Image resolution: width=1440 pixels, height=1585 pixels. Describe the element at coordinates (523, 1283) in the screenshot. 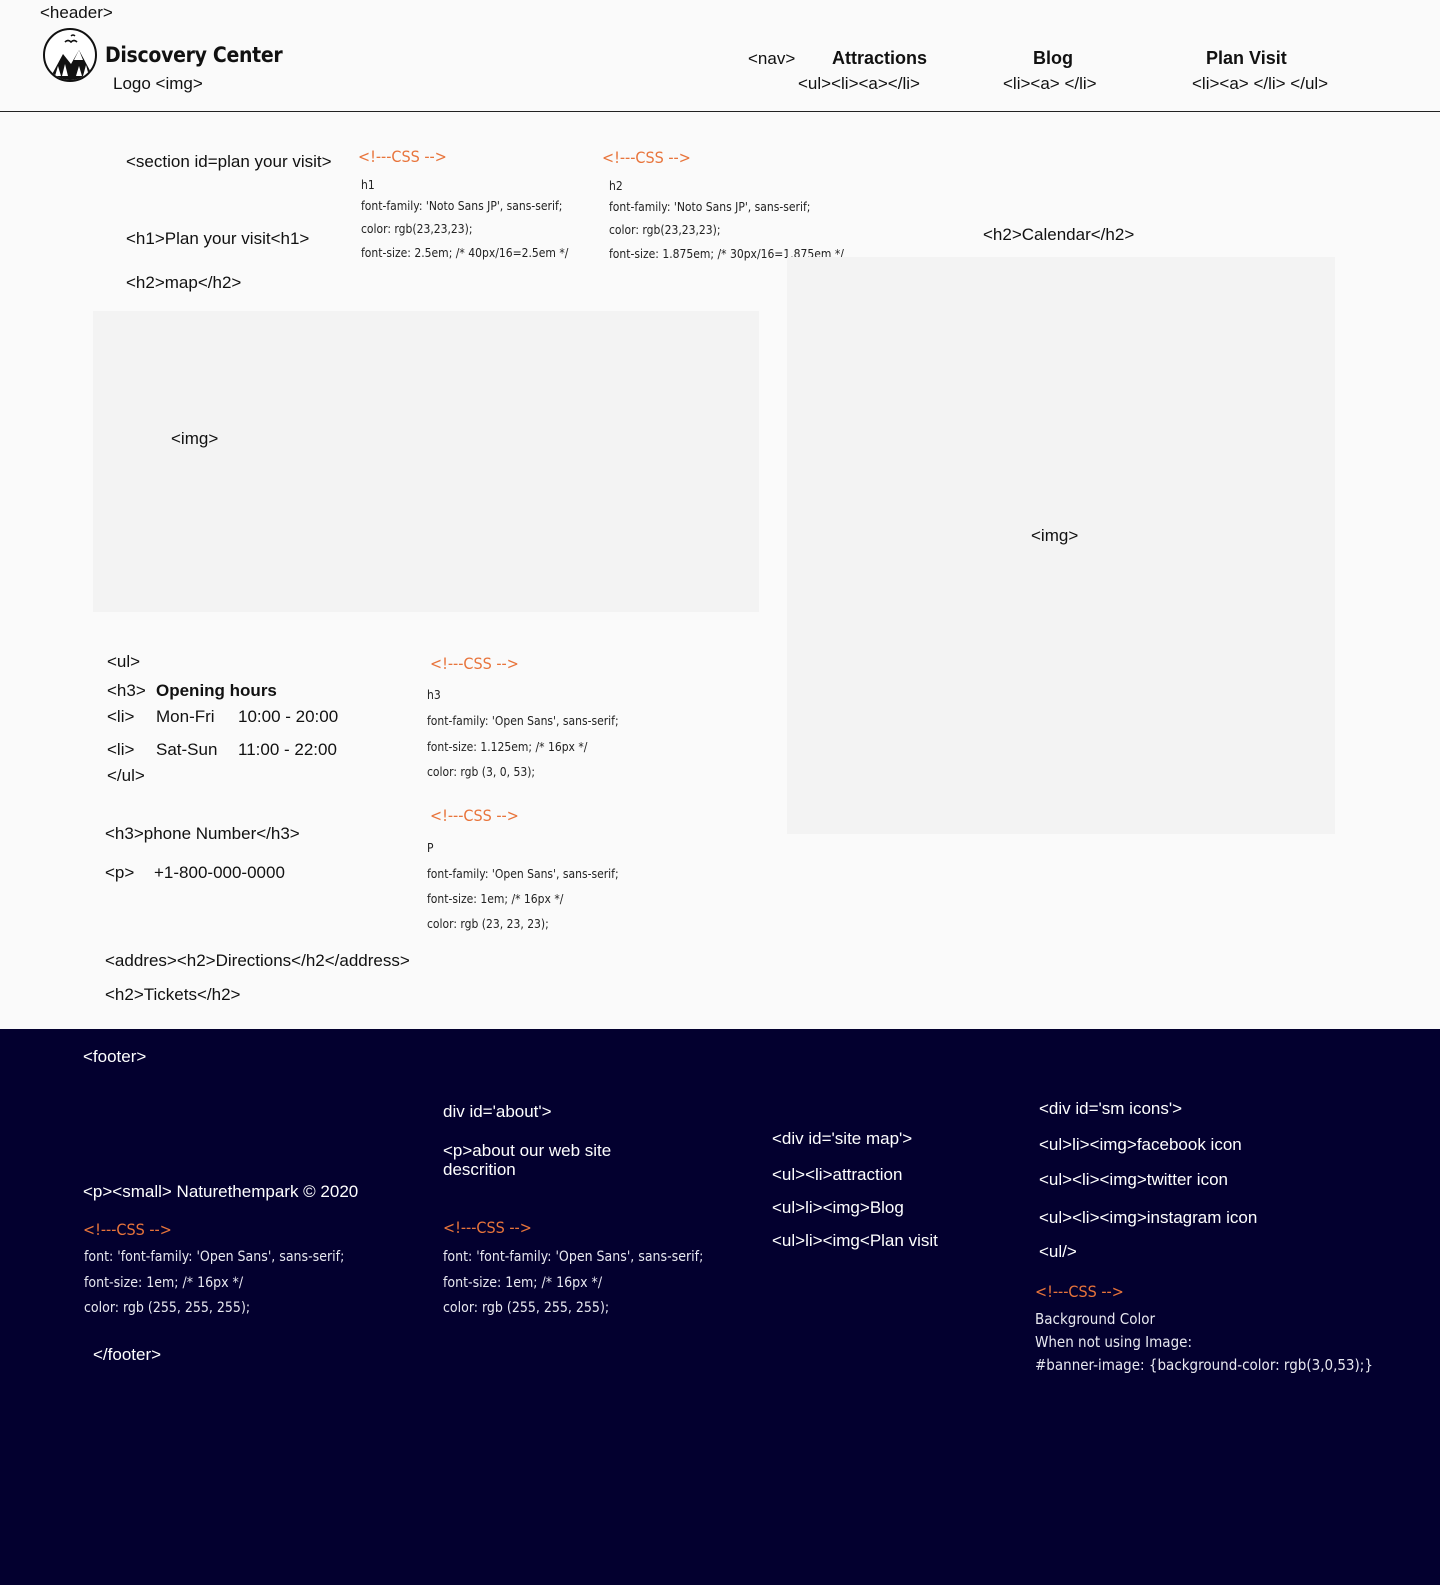

I see `about-css-line: font-size: 1em; /* 16px */` at that location.